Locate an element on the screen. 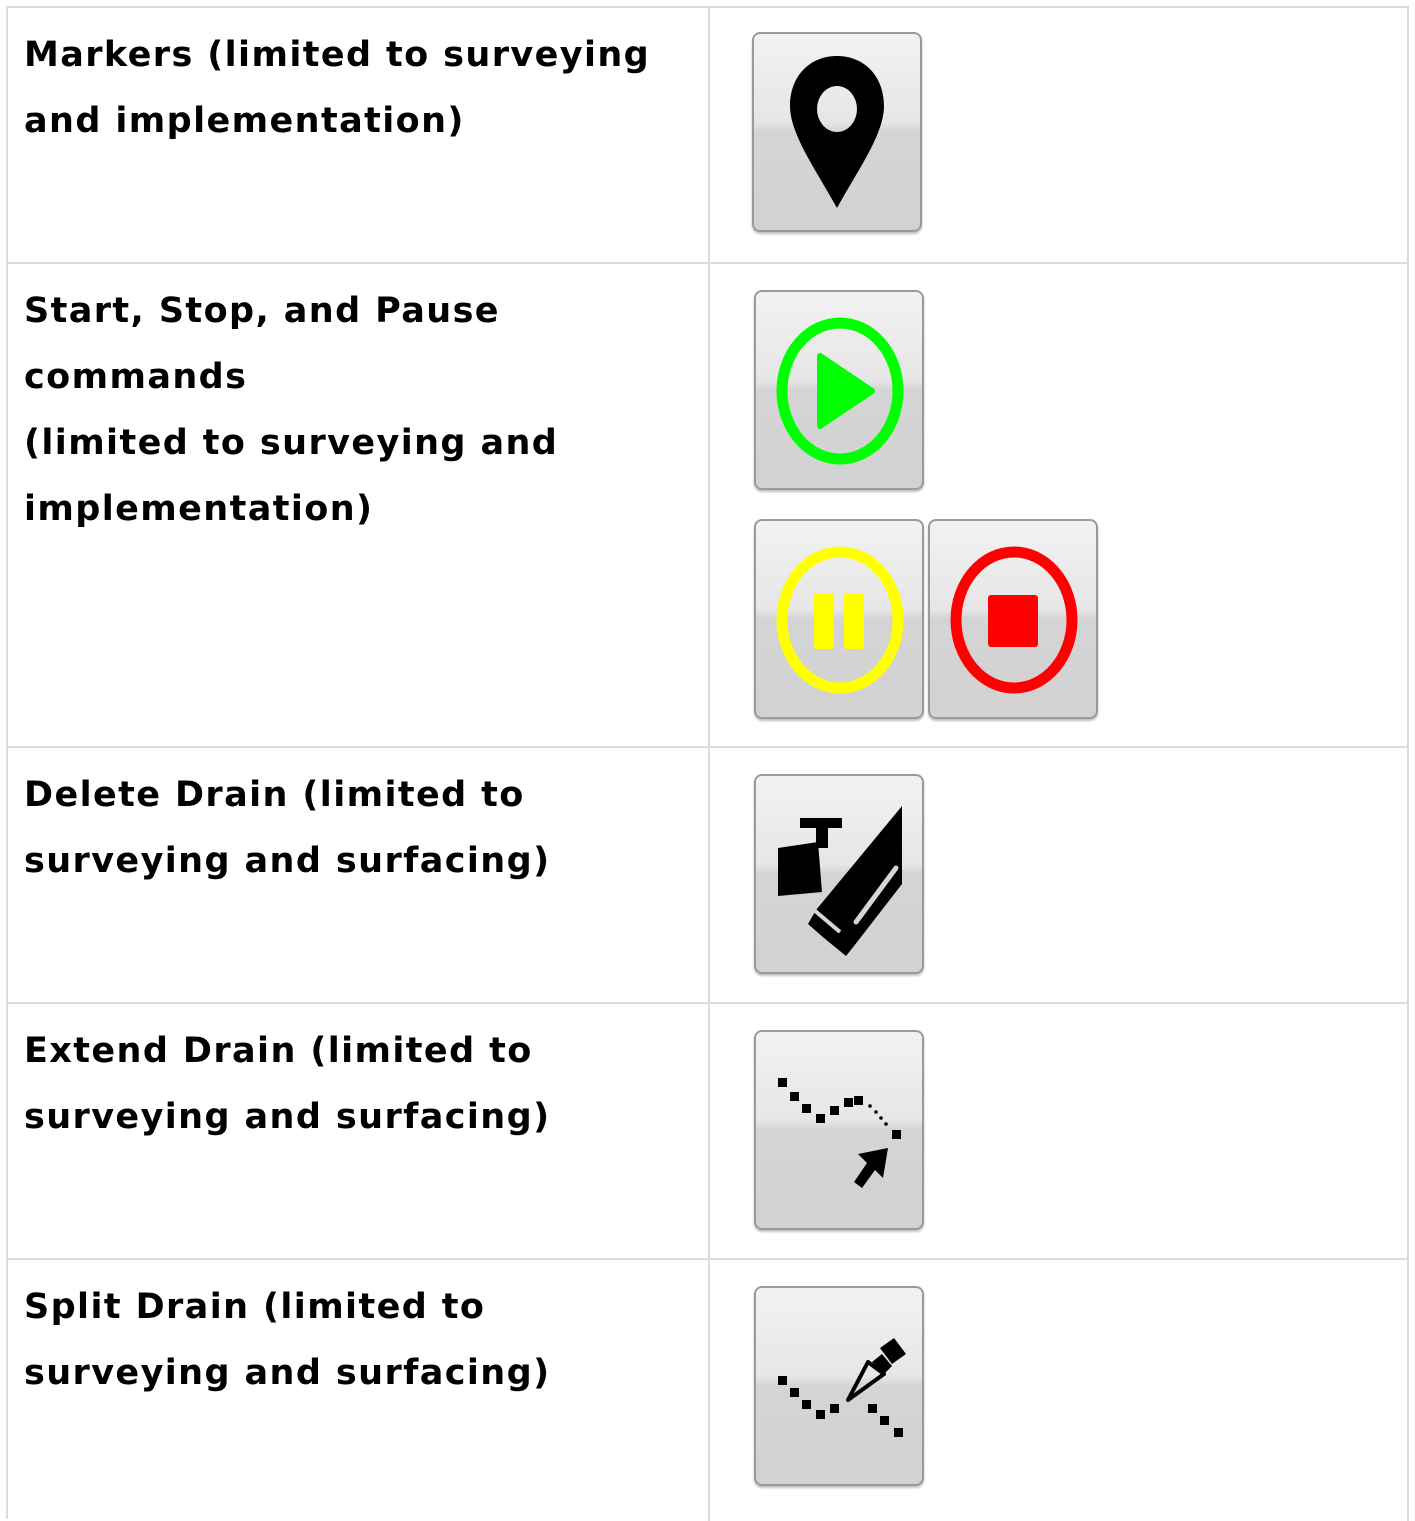  row-label-line: Delete Drain (limited to is located at coordinates (274, 795).